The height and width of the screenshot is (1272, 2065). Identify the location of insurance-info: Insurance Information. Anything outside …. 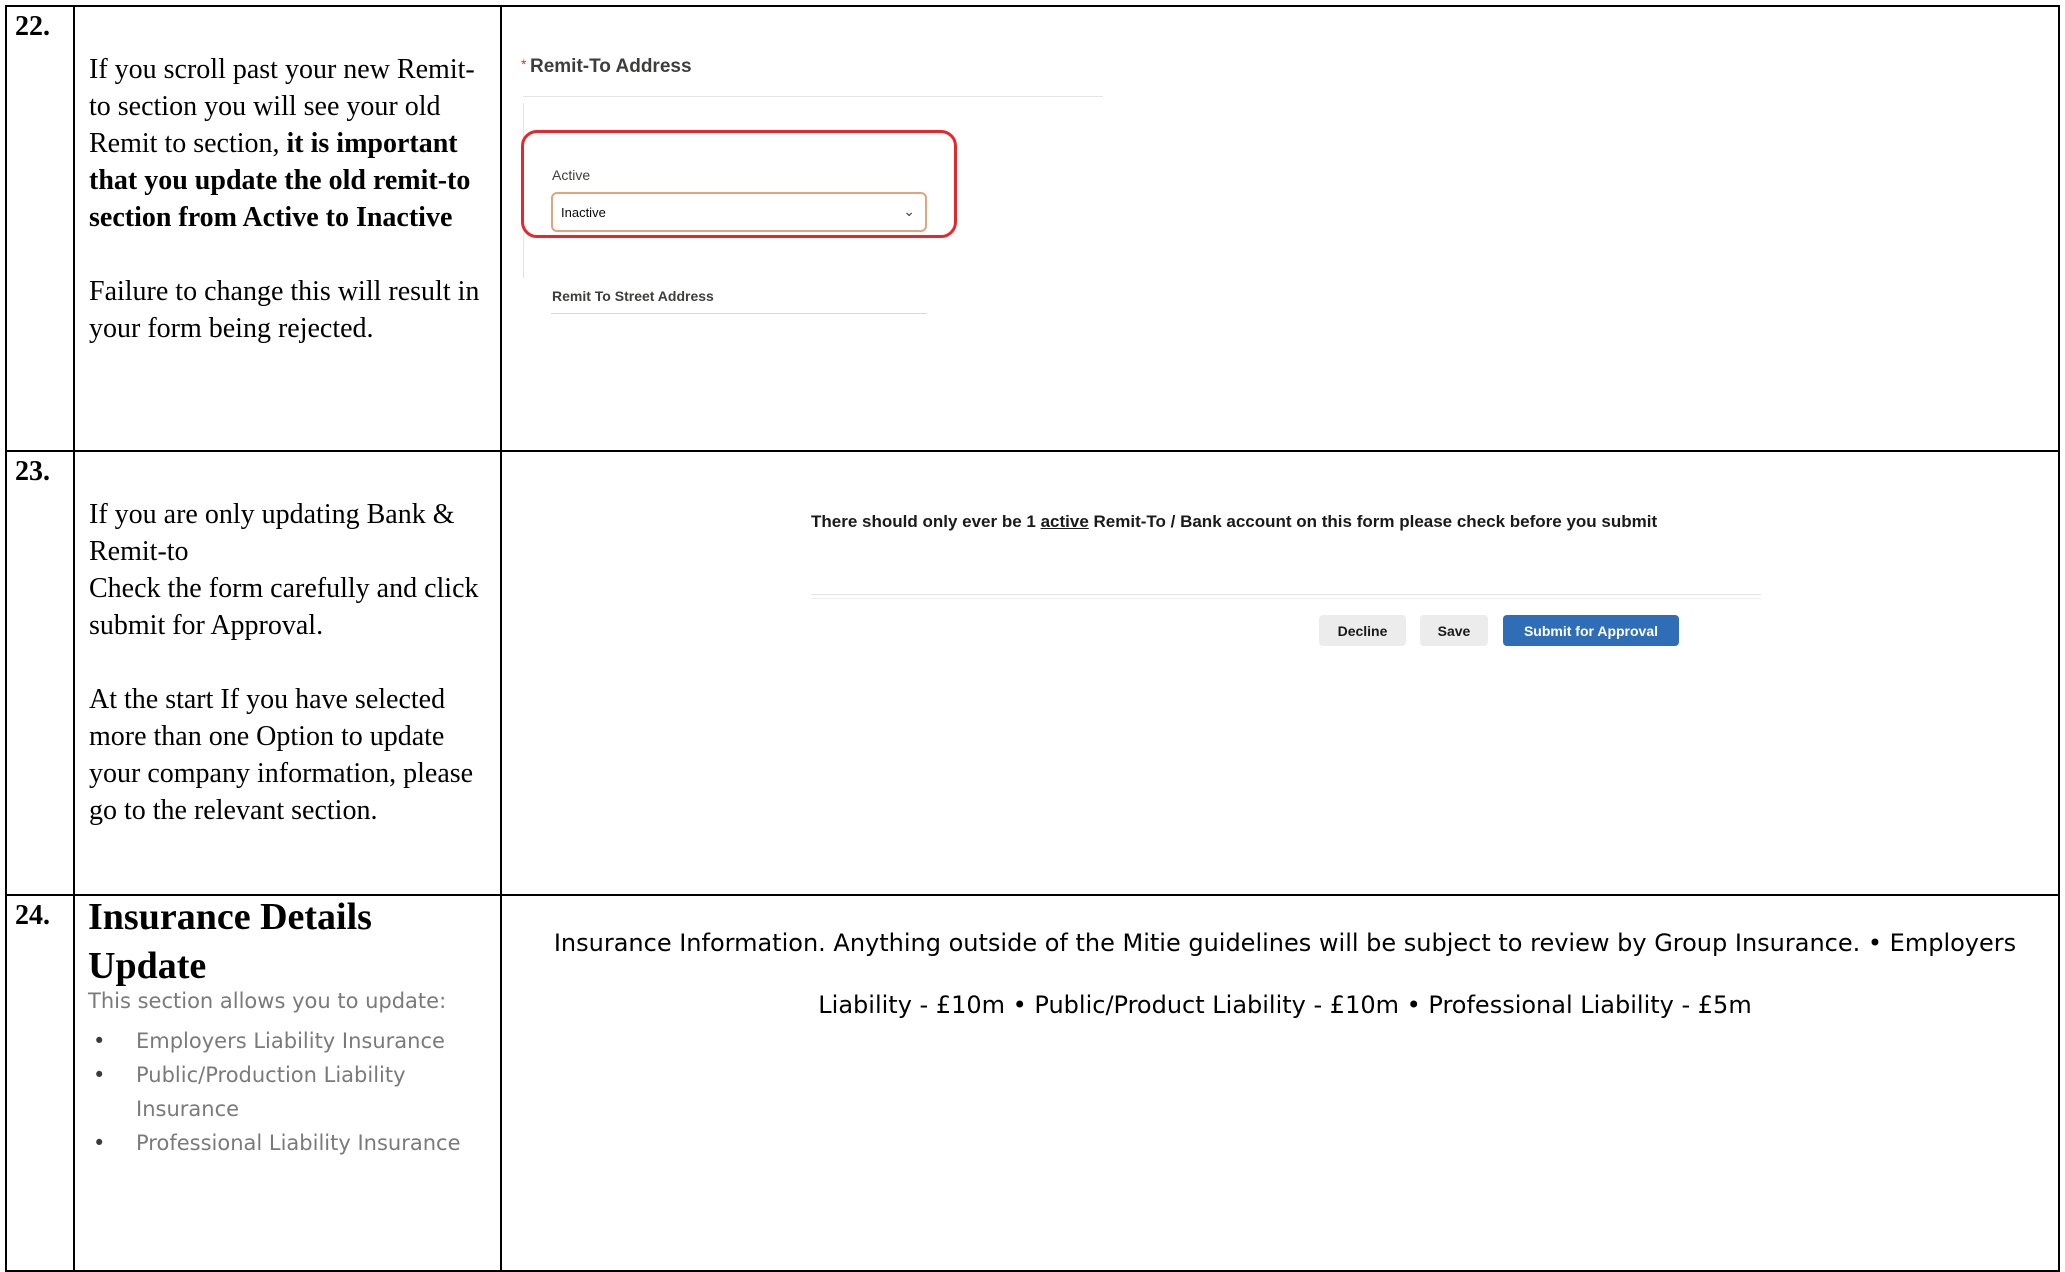
(1285, 974).